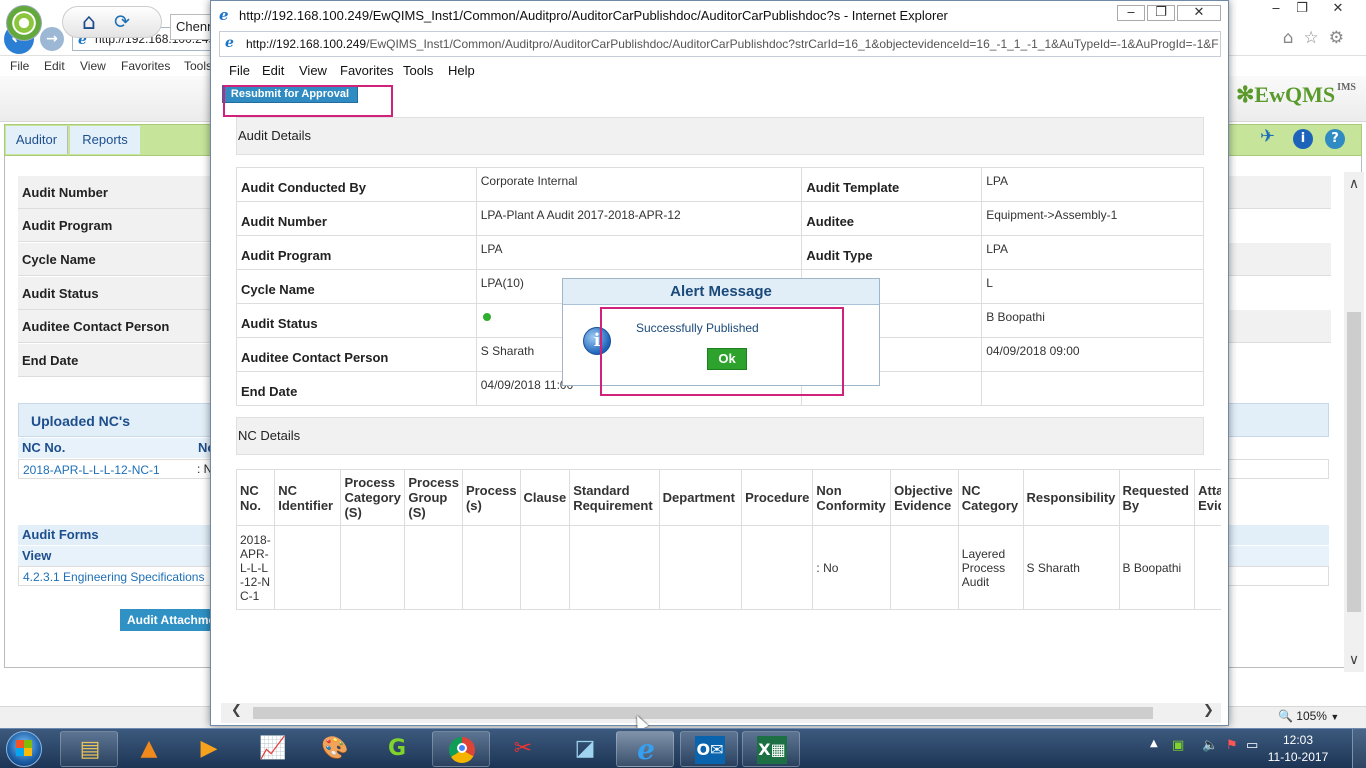 This screenshot has height=768, width=1366. I want to click on taskbar-chart-app: 📈, so click(273, 749).